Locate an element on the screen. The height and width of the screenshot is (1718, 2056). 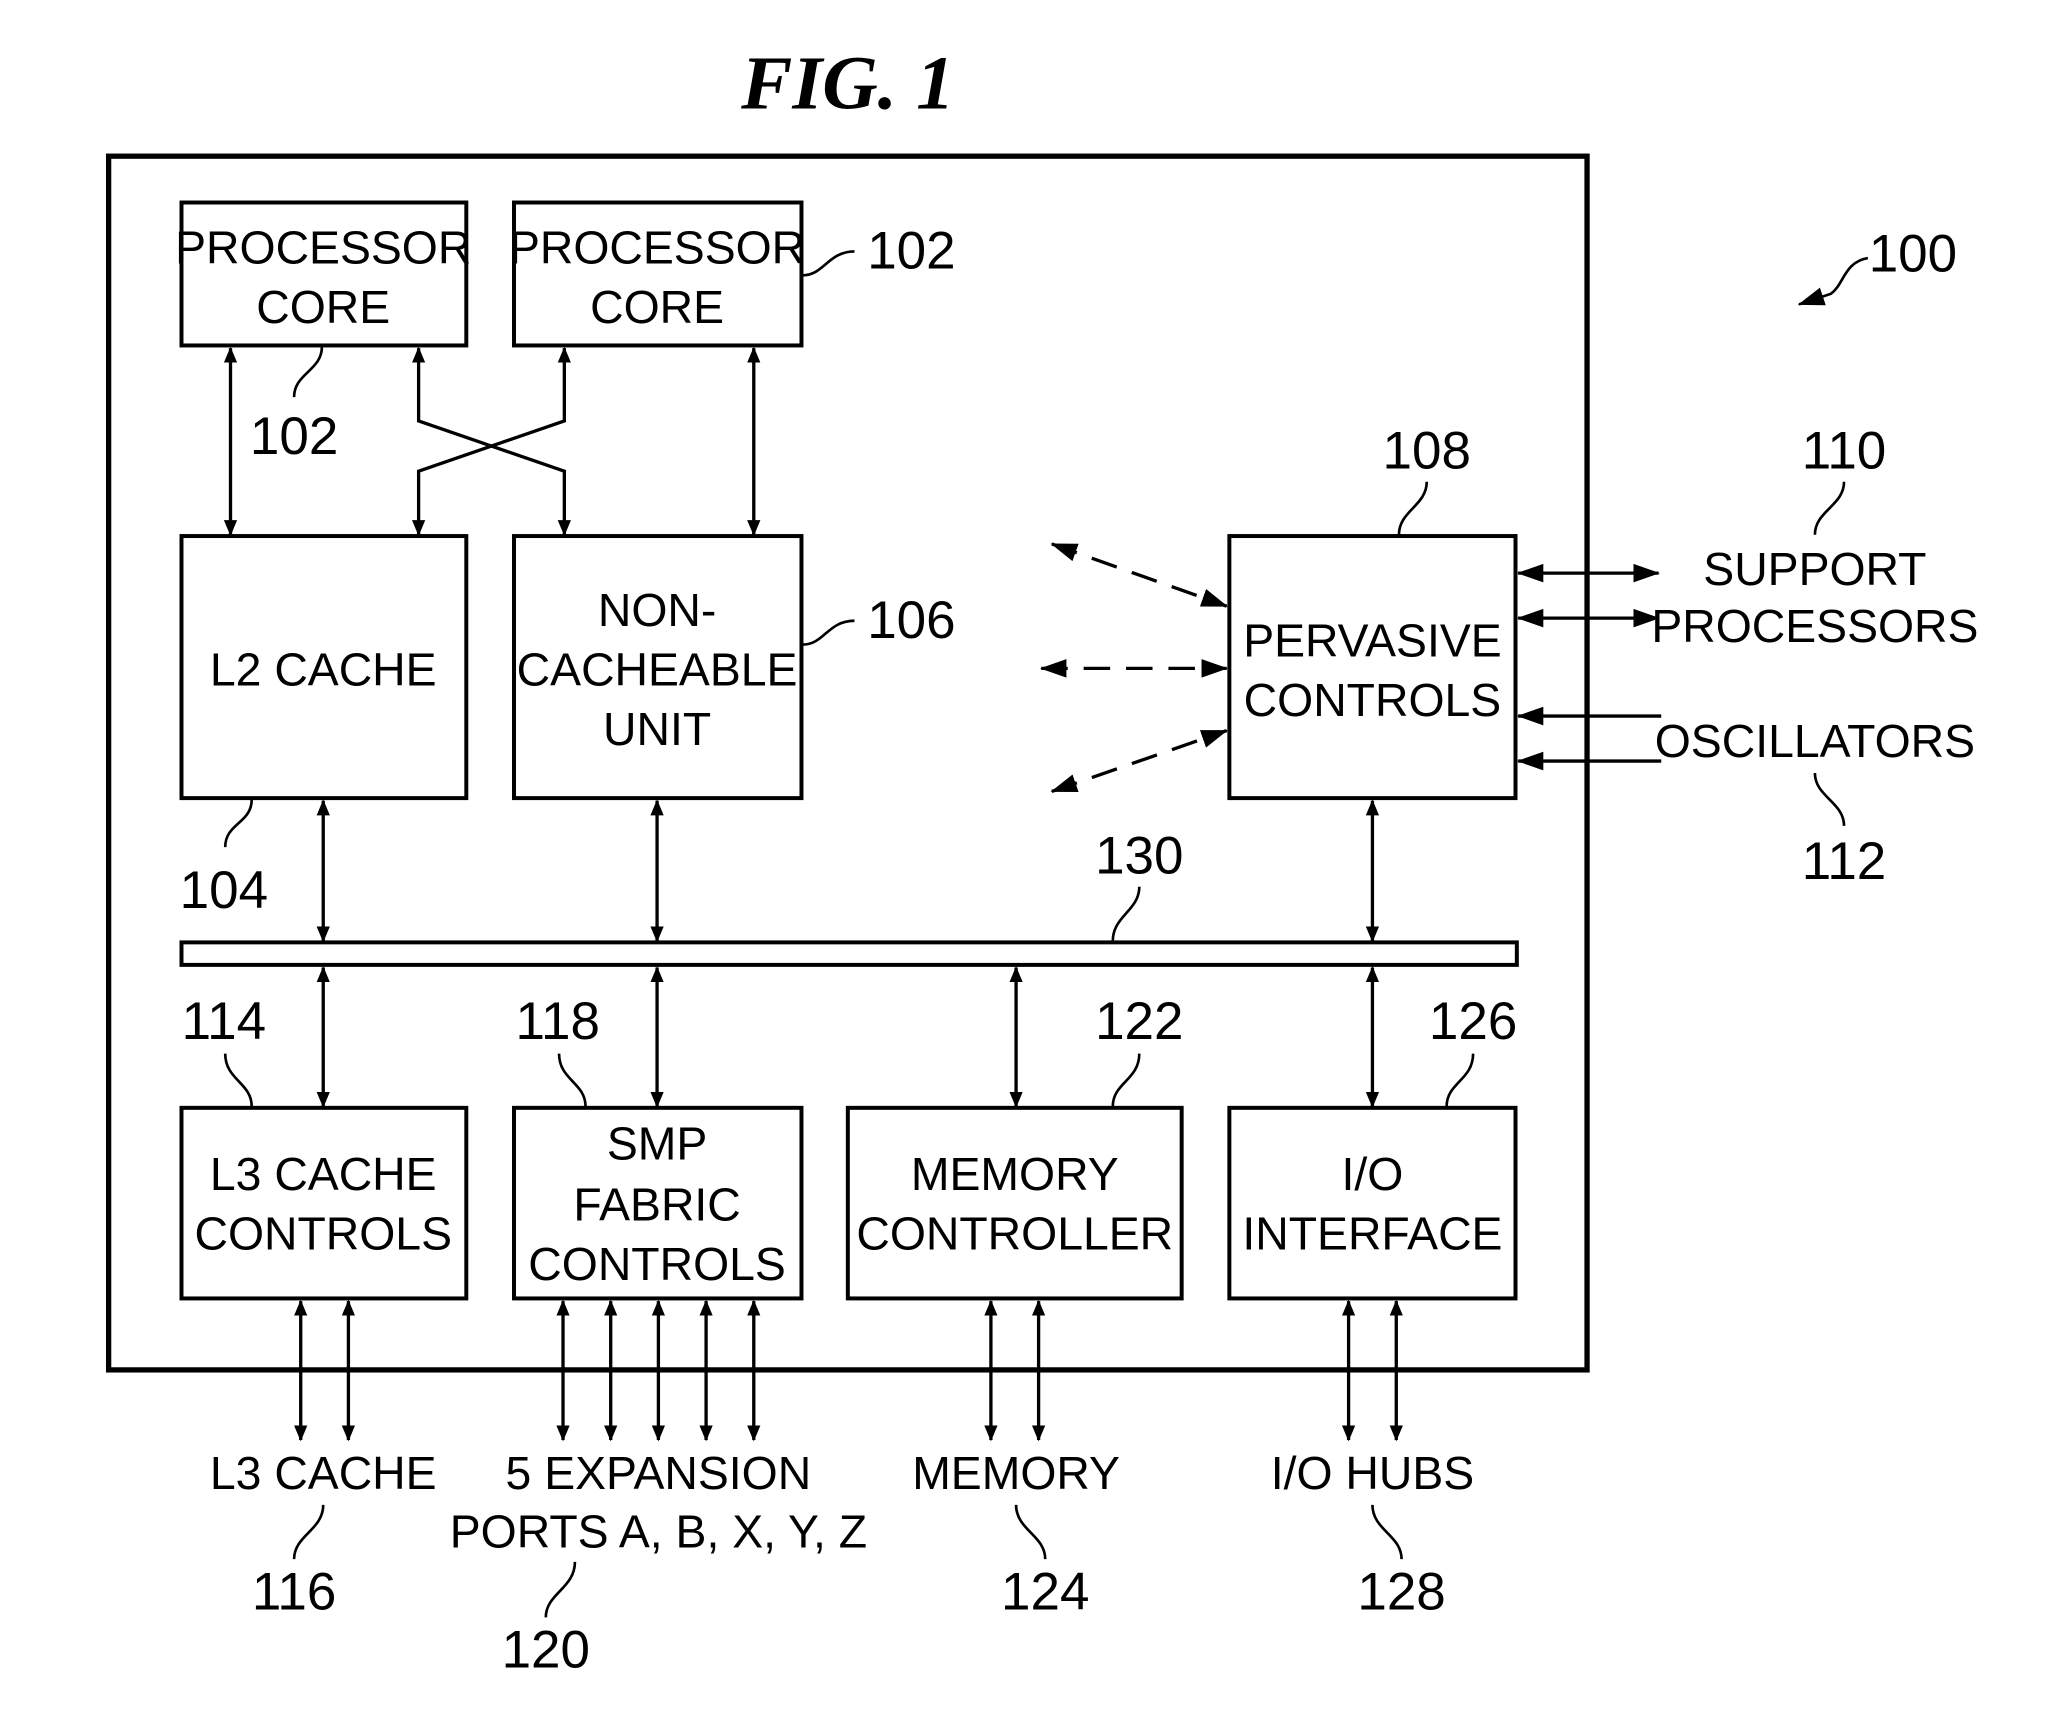
l2-cache-block: L2 CACHE is located at coordinates (324, 667).